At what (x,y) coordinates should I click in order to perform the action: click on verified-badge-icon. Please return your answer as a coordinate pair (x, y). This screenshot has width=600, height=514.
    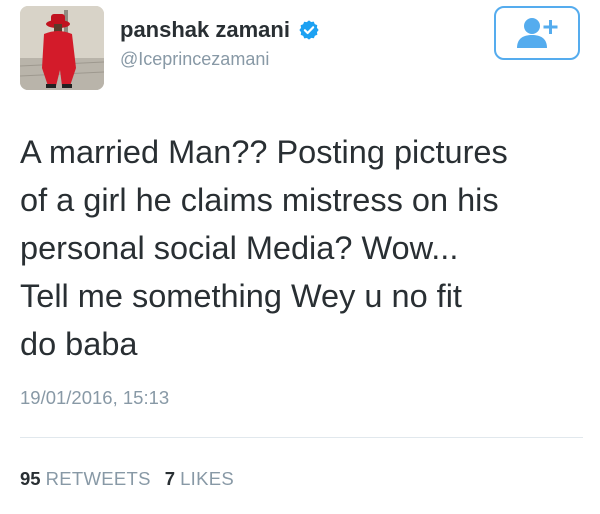
    Looking at the image, I should click on (309, 30).